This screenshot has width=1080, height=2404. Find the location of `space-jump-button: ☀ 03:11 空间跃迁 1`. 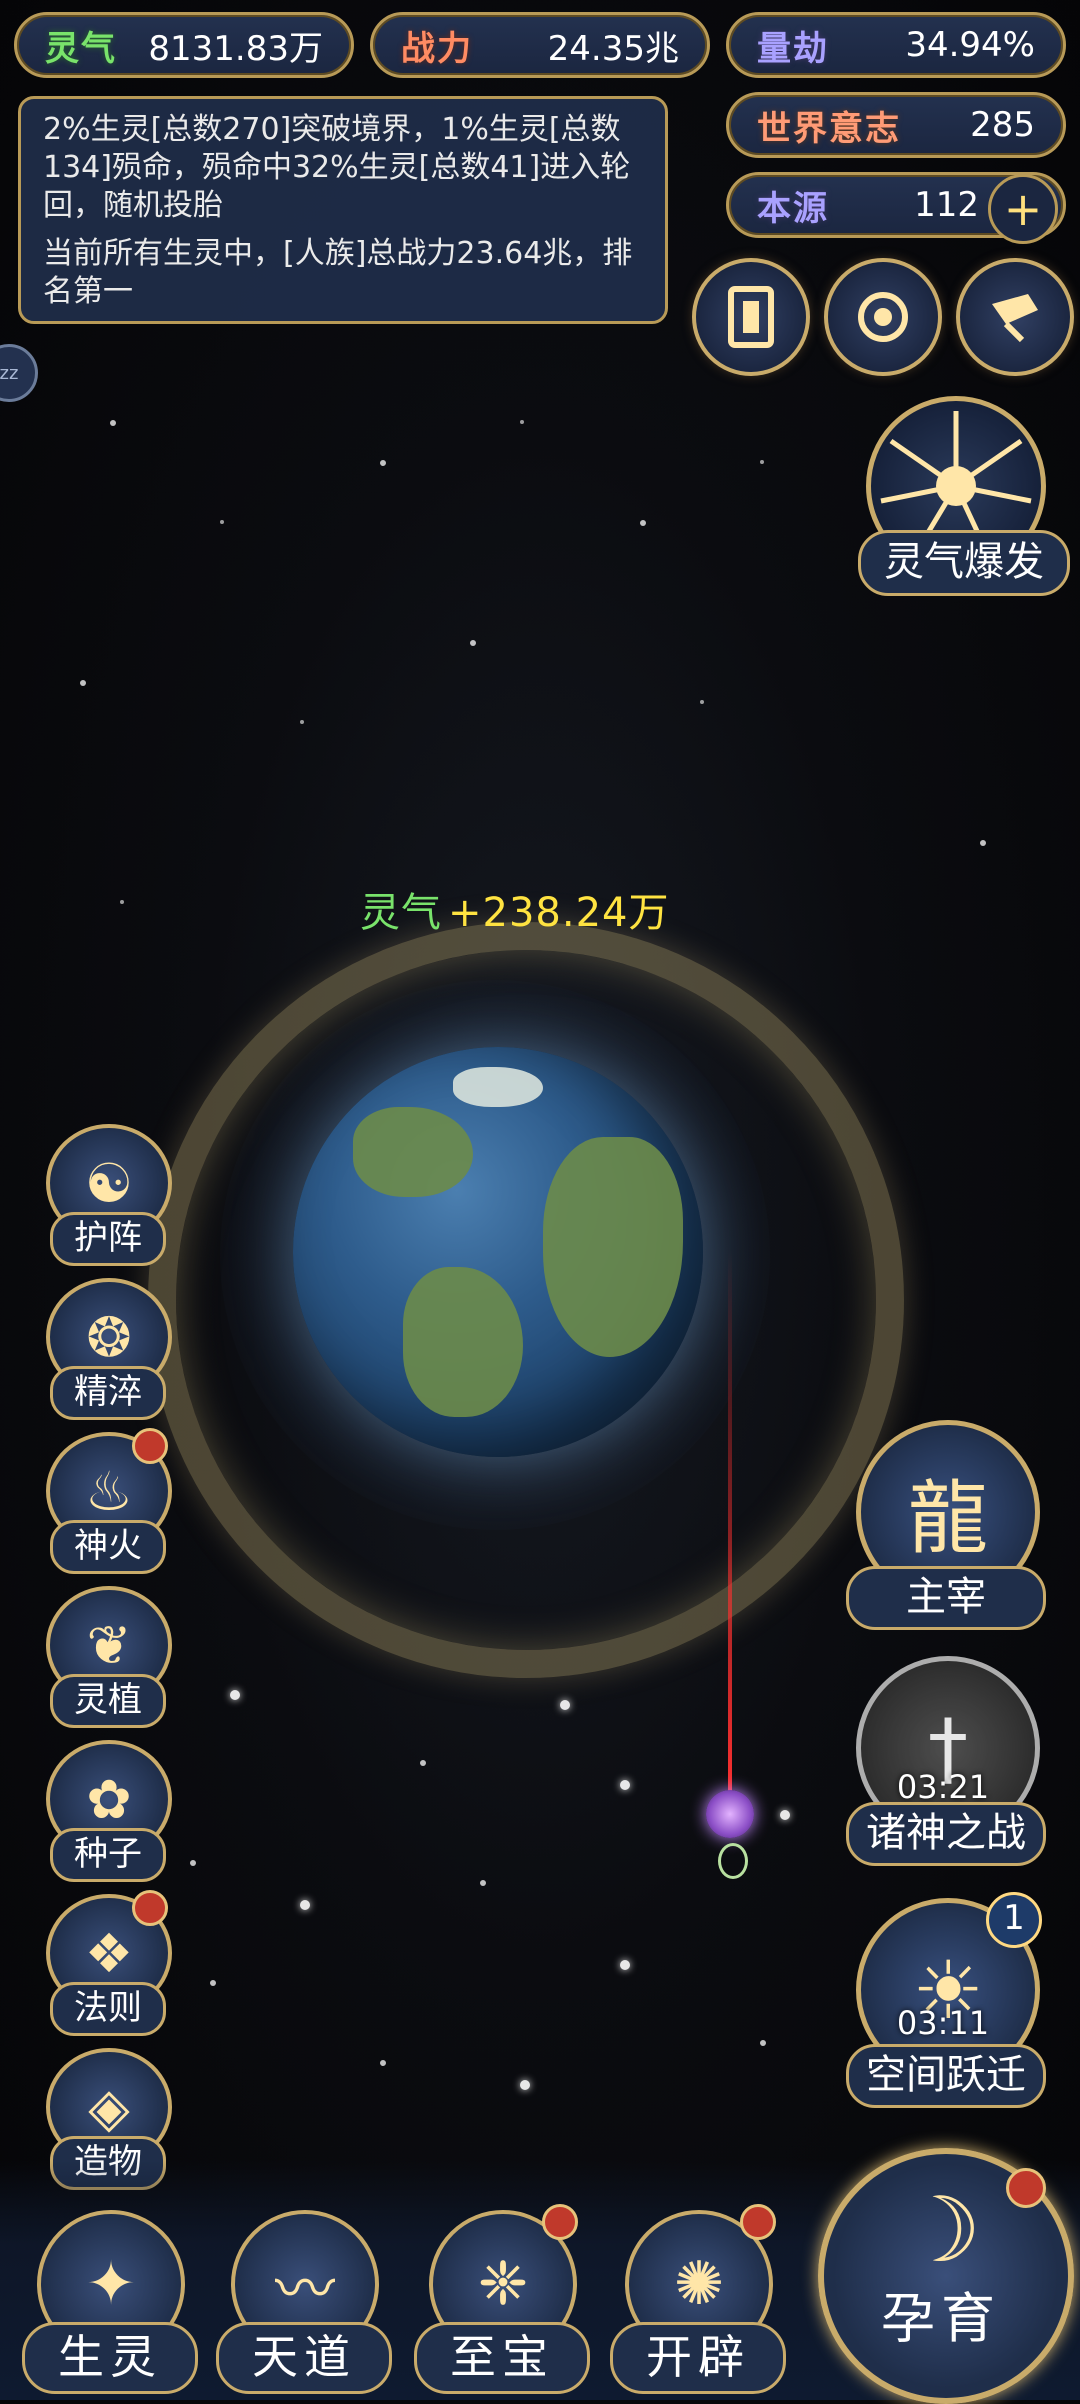

space-jump-button: ☀ 03:11 空间跃迁 1 is located at coordinates (943, 2005).